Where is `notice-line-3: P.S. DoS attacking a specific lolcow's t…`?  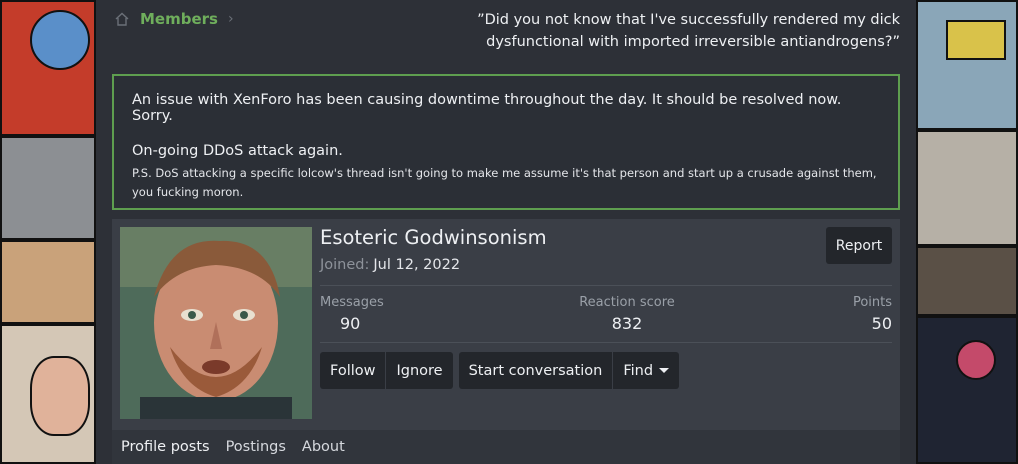
notice-line-3: P.S. DoS attacking a specific lolcow's t… is located at coordinates (504, 182).